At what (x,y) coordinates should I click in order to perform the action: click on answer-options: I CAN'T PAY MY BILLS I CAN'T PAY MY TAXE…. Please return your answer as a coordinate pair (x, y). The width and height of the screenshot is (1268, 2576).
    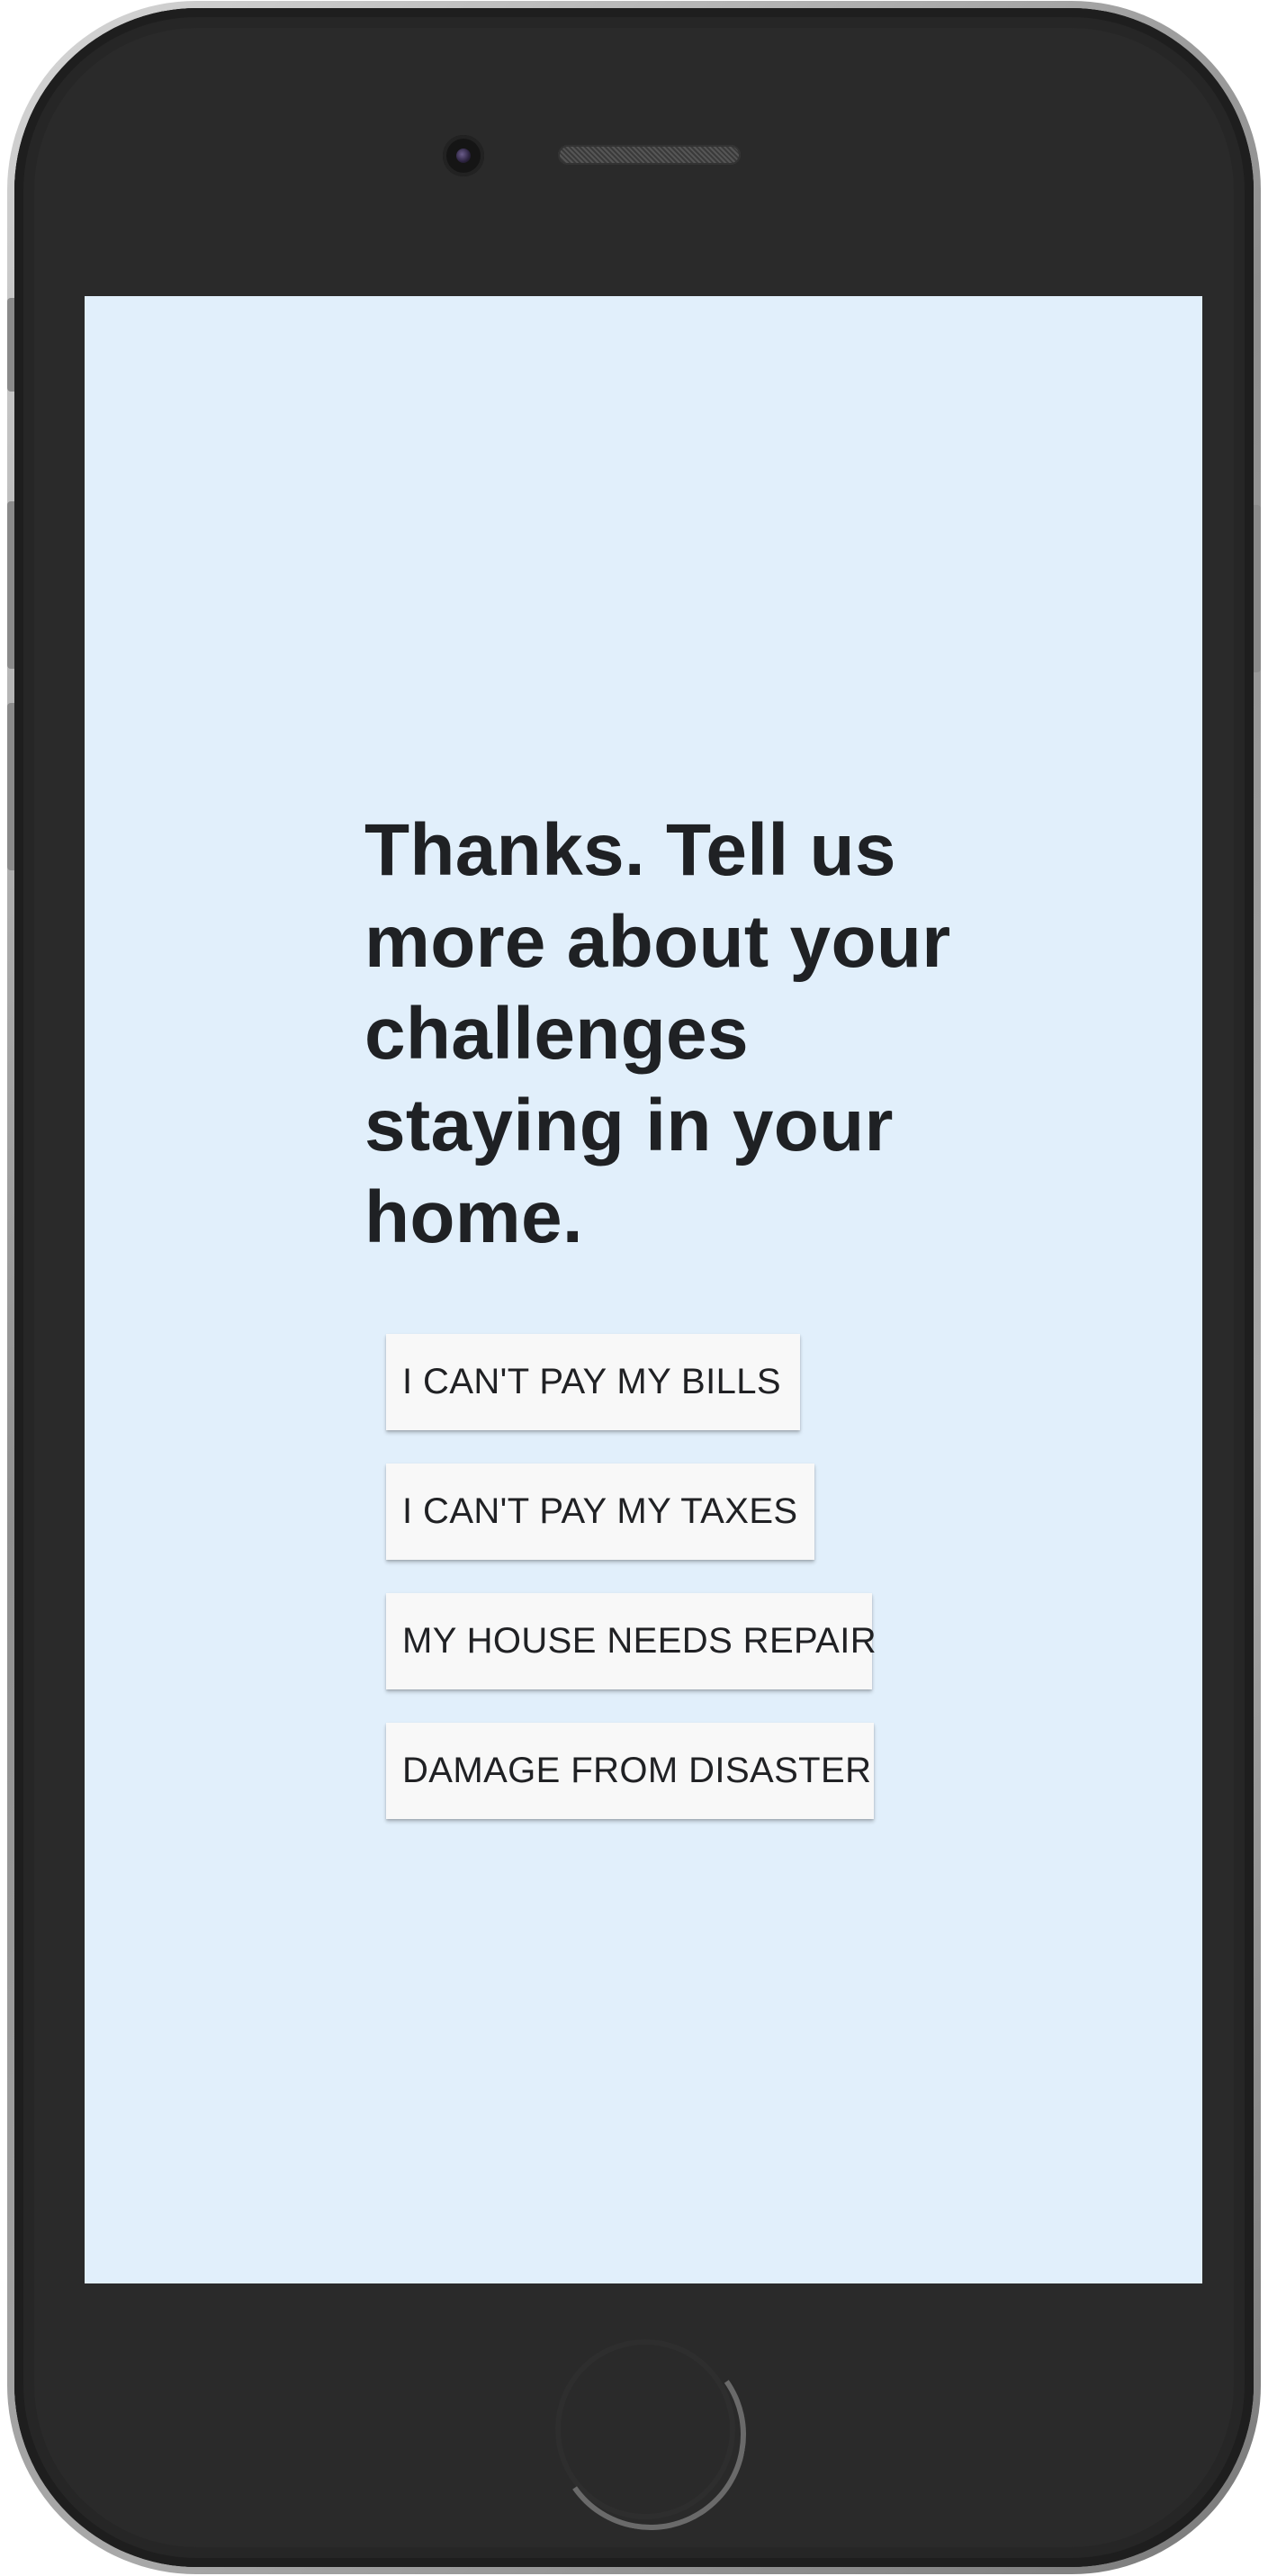
    Looking at the image, I should click on (670, 1576).